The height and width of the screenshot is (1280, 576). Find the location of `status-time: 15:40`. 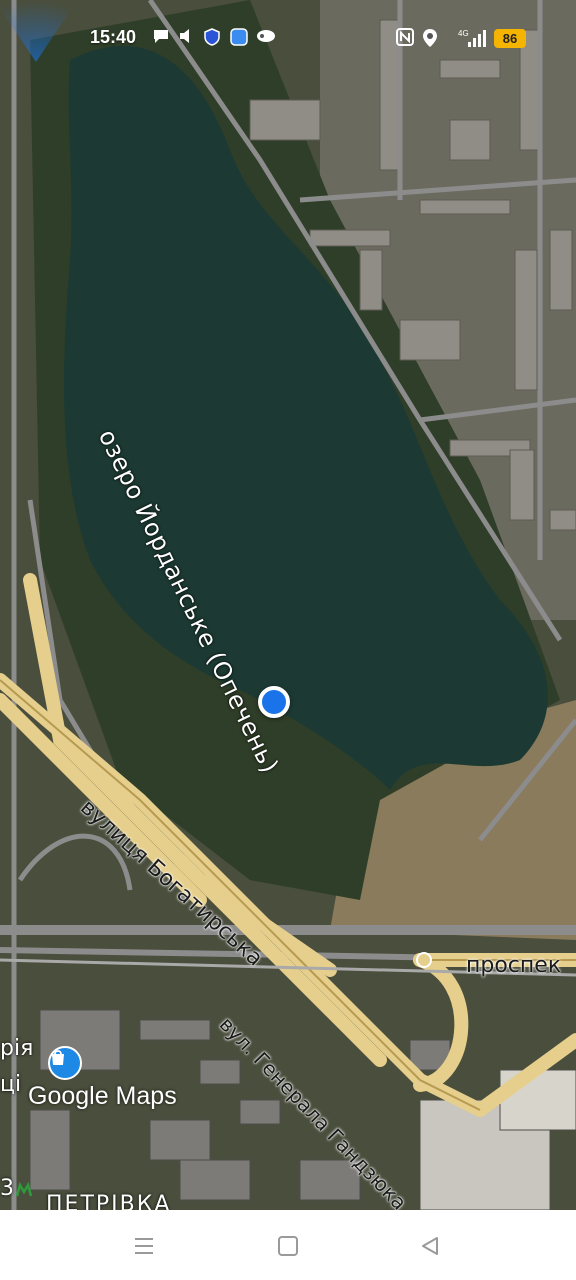

status-time: 15:40 is located at coordinates (113, 37).